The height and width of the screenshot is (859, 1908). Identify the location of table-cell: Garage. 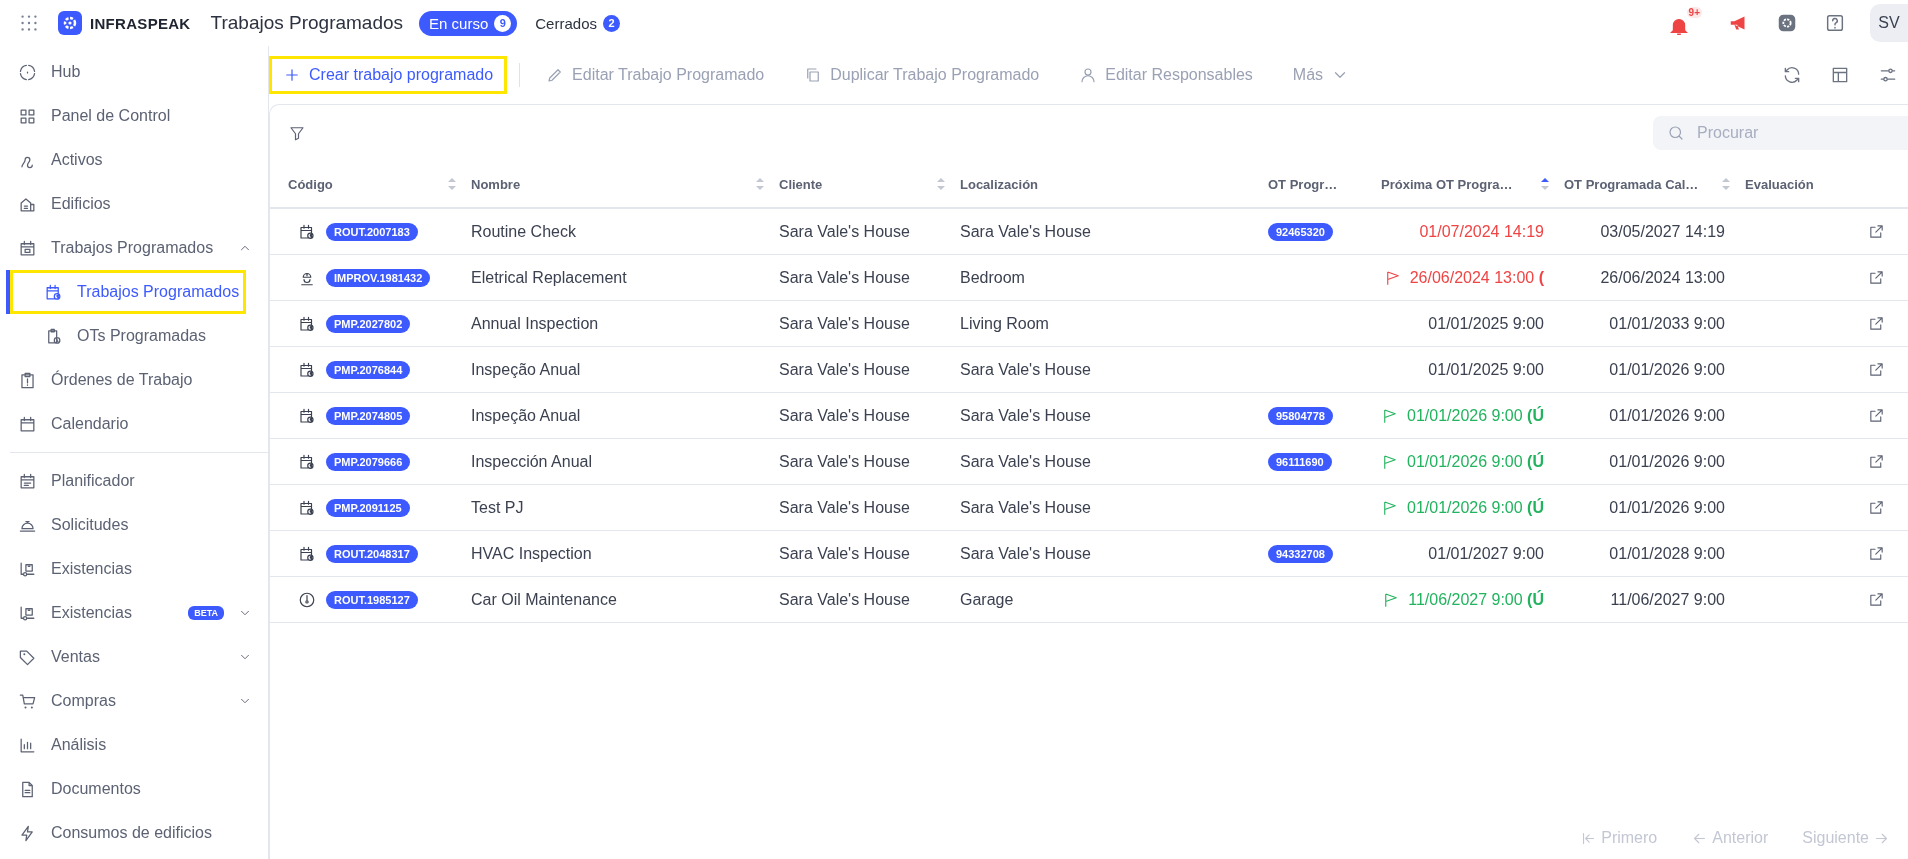
(987, 599).